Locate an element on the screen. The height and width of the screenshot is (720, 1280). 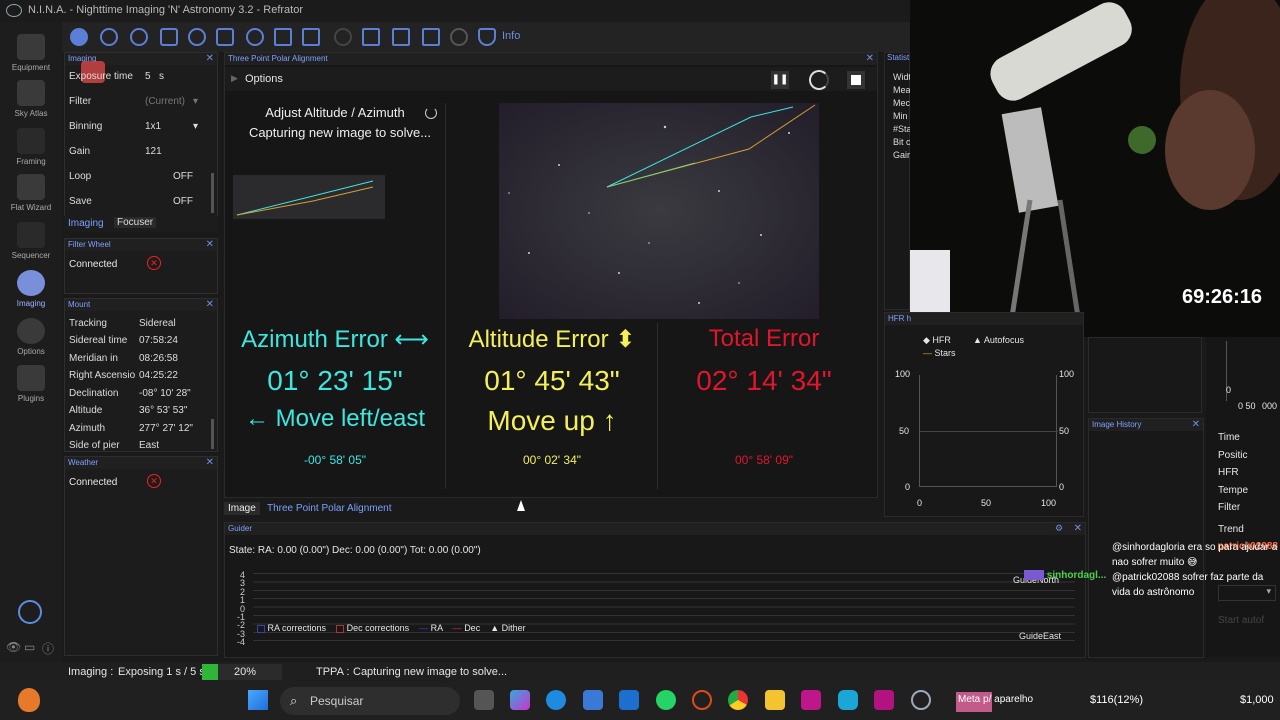
nav-sky-atlas: Sky Atlas is located at coordinates (31, 99).